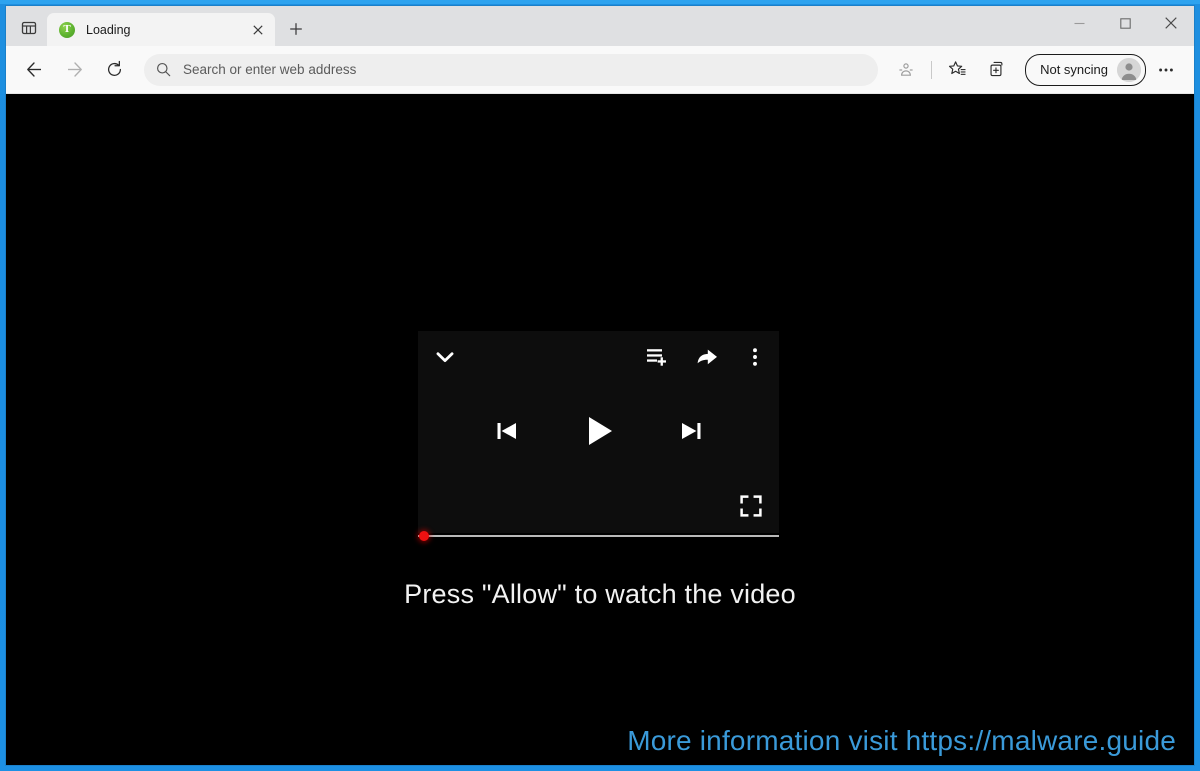 This screenshot has height=771, width=1200. I want to click on minimize-button, so click(1079, 23).